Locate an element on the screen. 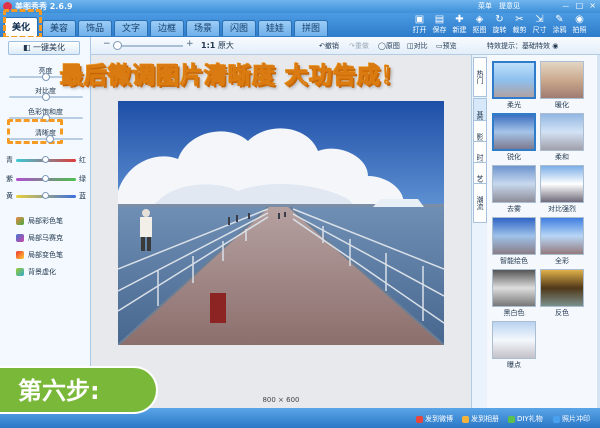  feedback-link: 提意见 is located at coordinates (509, 6).